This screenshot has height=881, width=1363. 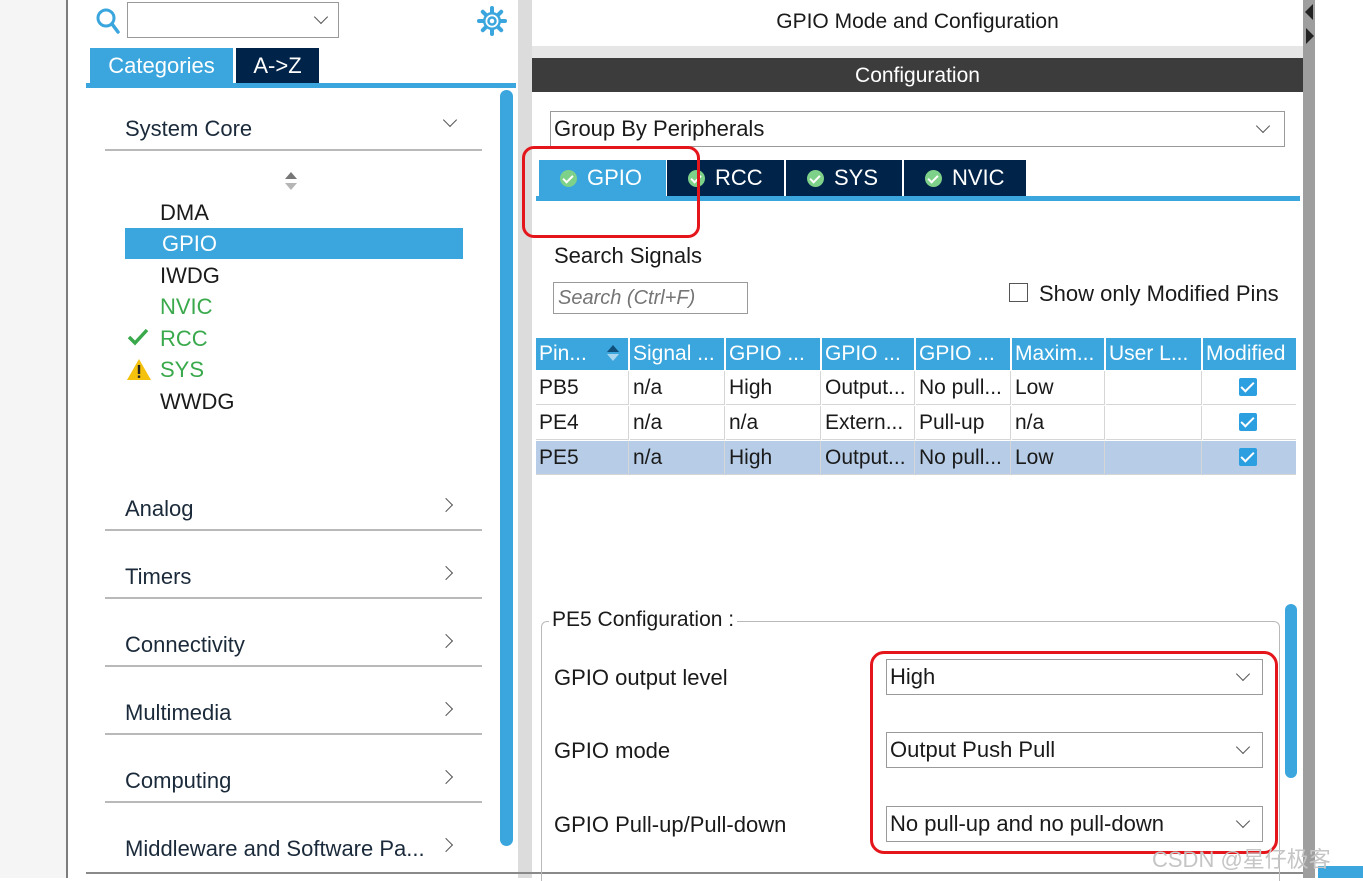 What do you see at coordinates (158, 577) in the screenshot?
I see `category-timers: Timers` at bounding box center [158, 577].